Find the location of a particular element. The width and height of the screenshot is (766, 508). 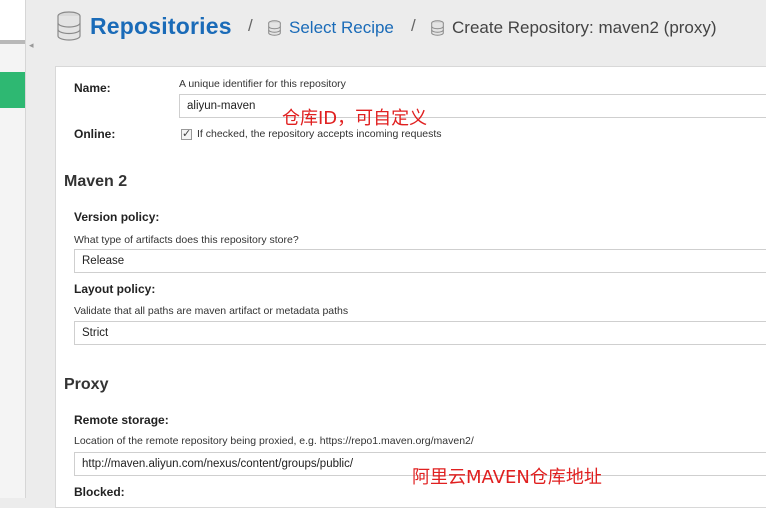

maven-section-heading: Maven 2 is located at coordinates (96, 181).